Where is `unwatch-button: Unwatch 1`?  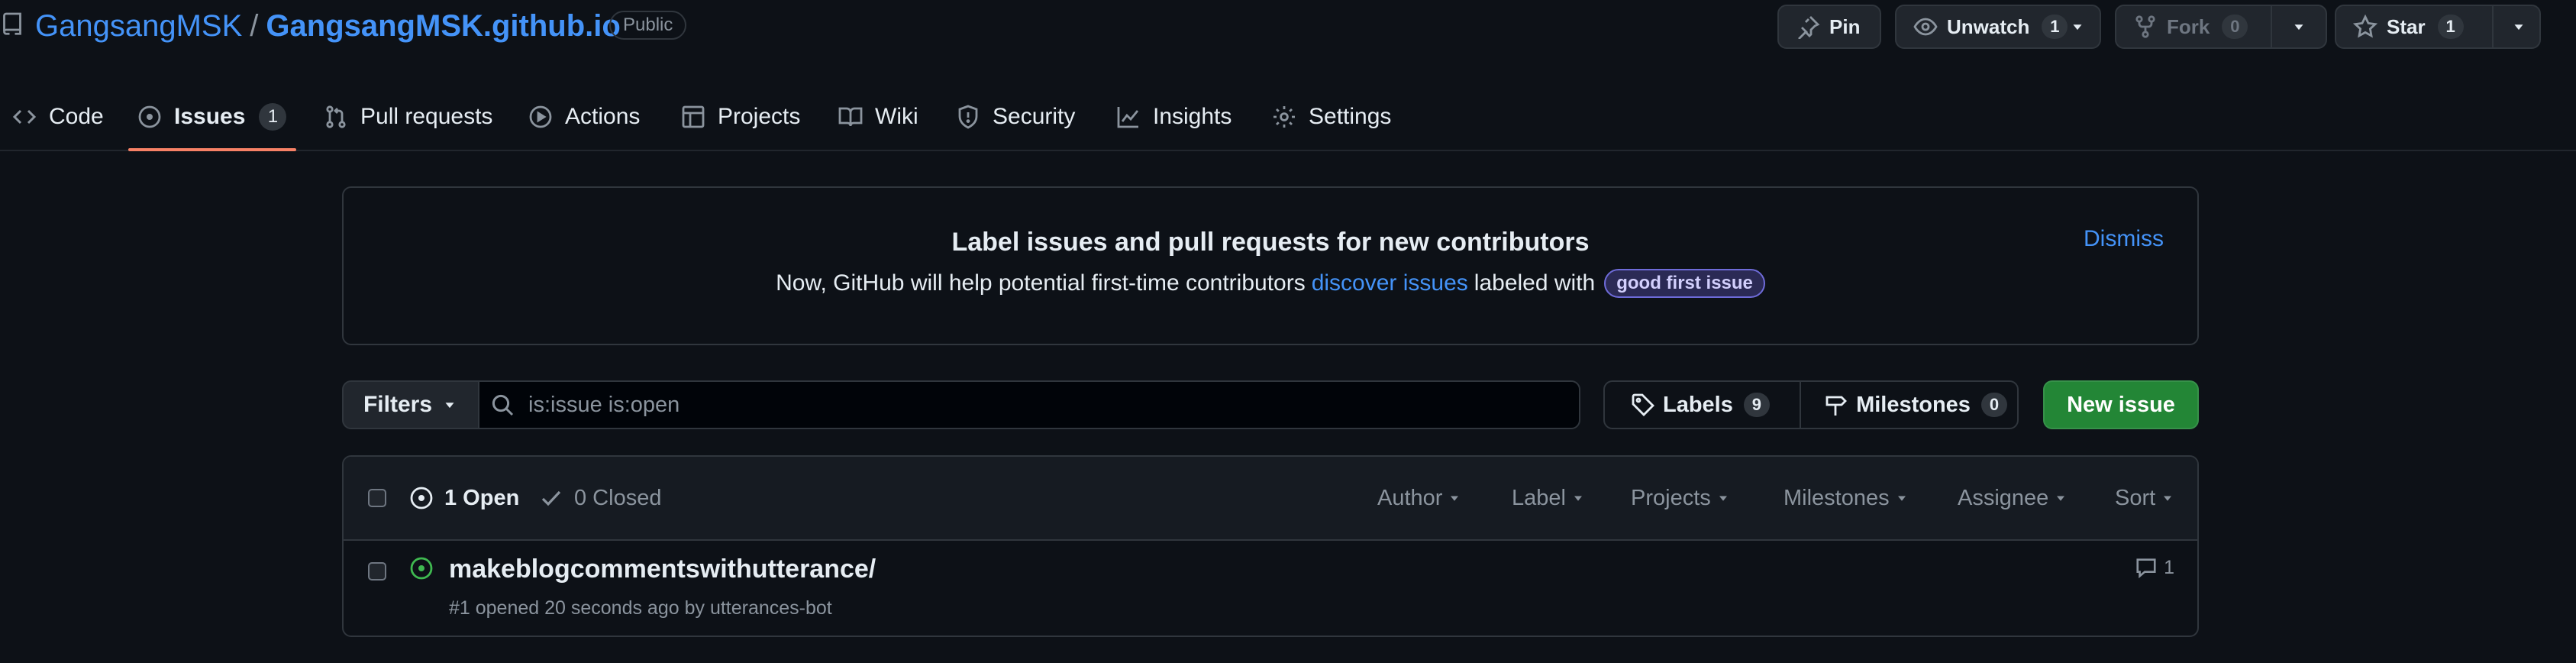 unwatch-button: Unwatch 1 is located at coordinates (1998, 27).